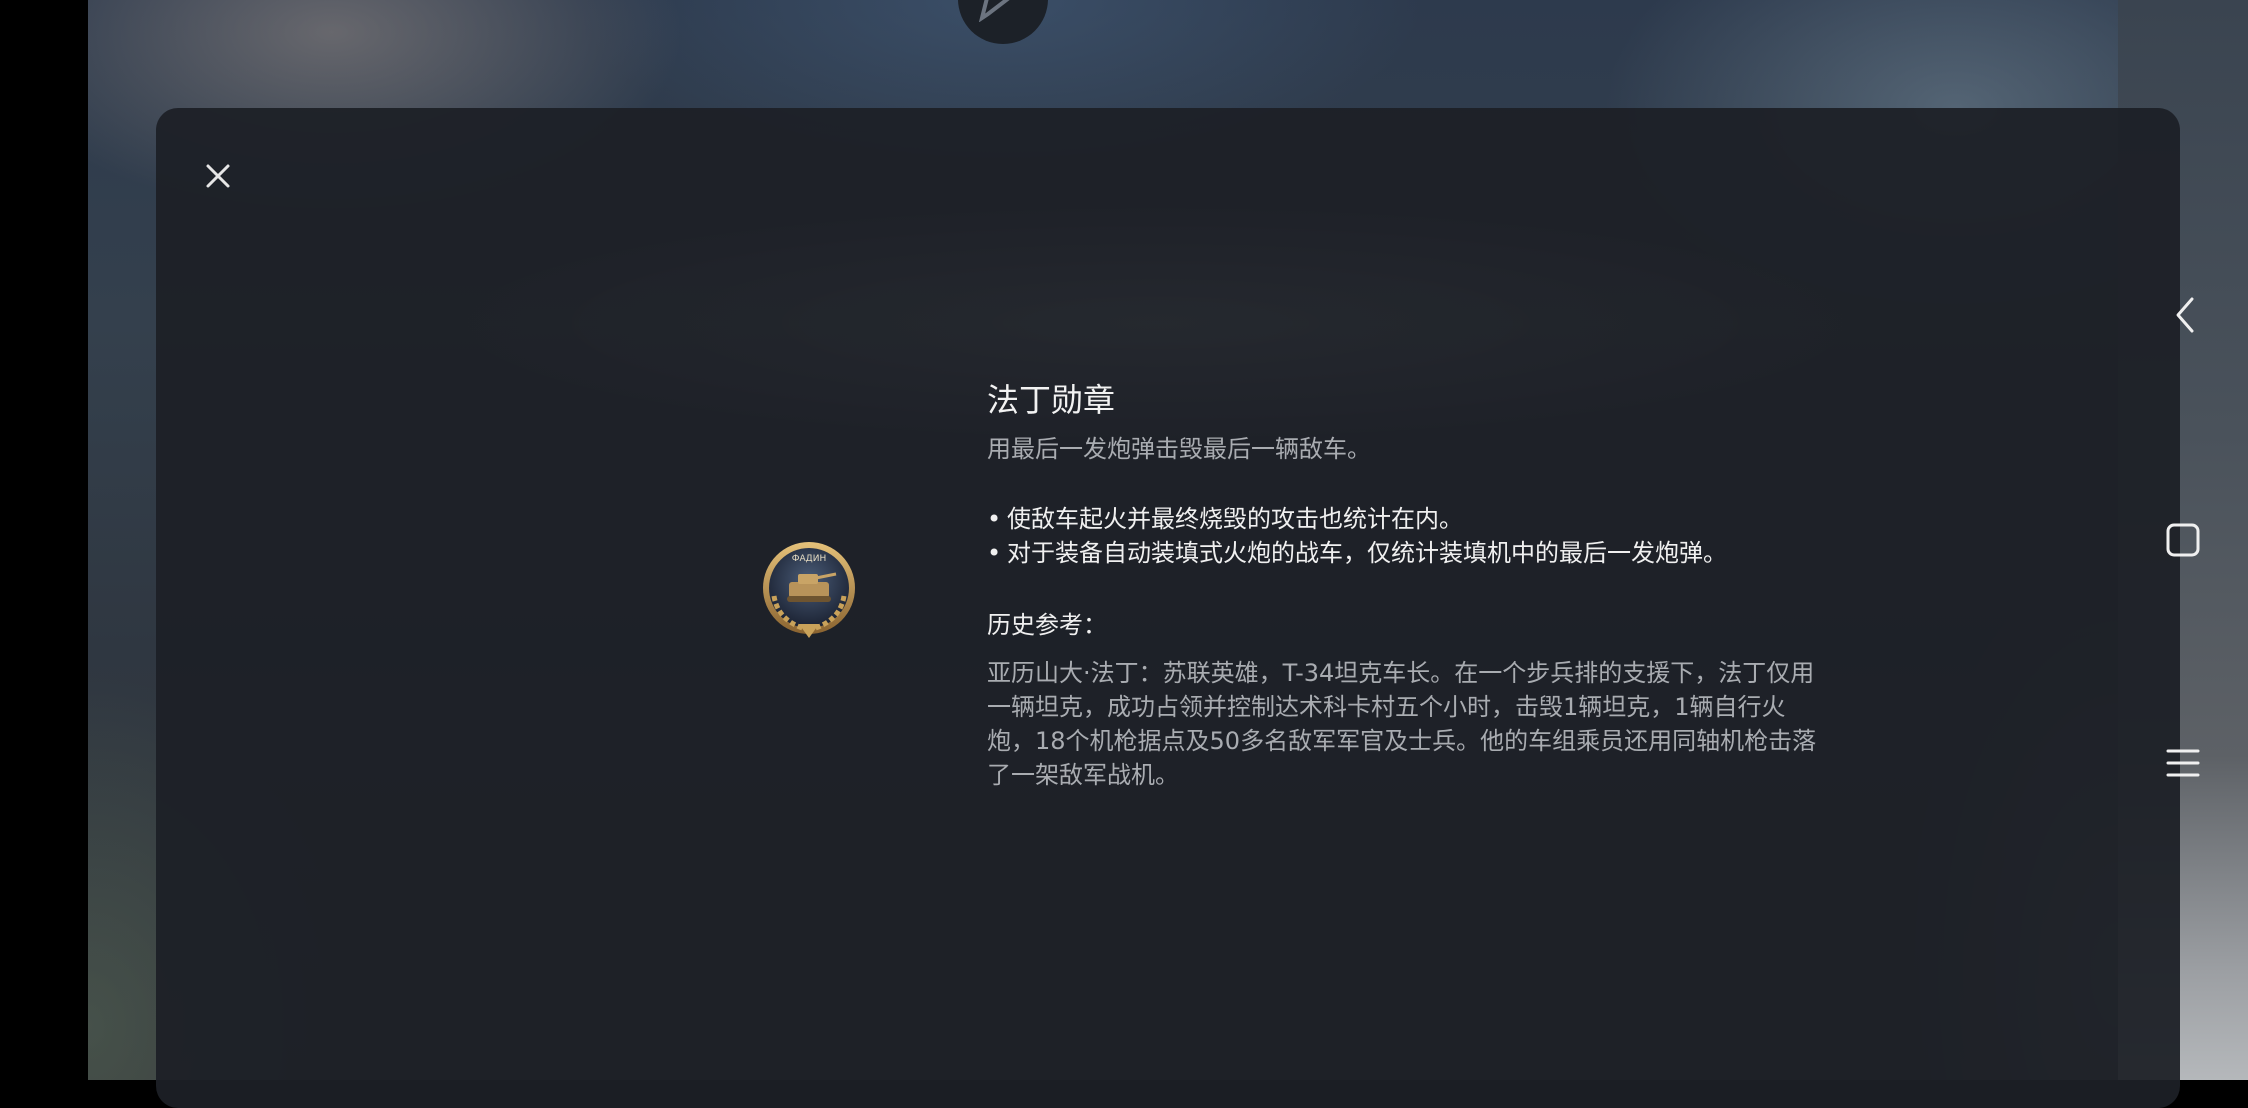  Describe the element at coordinates (1235, 519) in the screenshot. I see `condition-text: 使敌车起火并最终烧毁的攻击也统计在内。` at that location.